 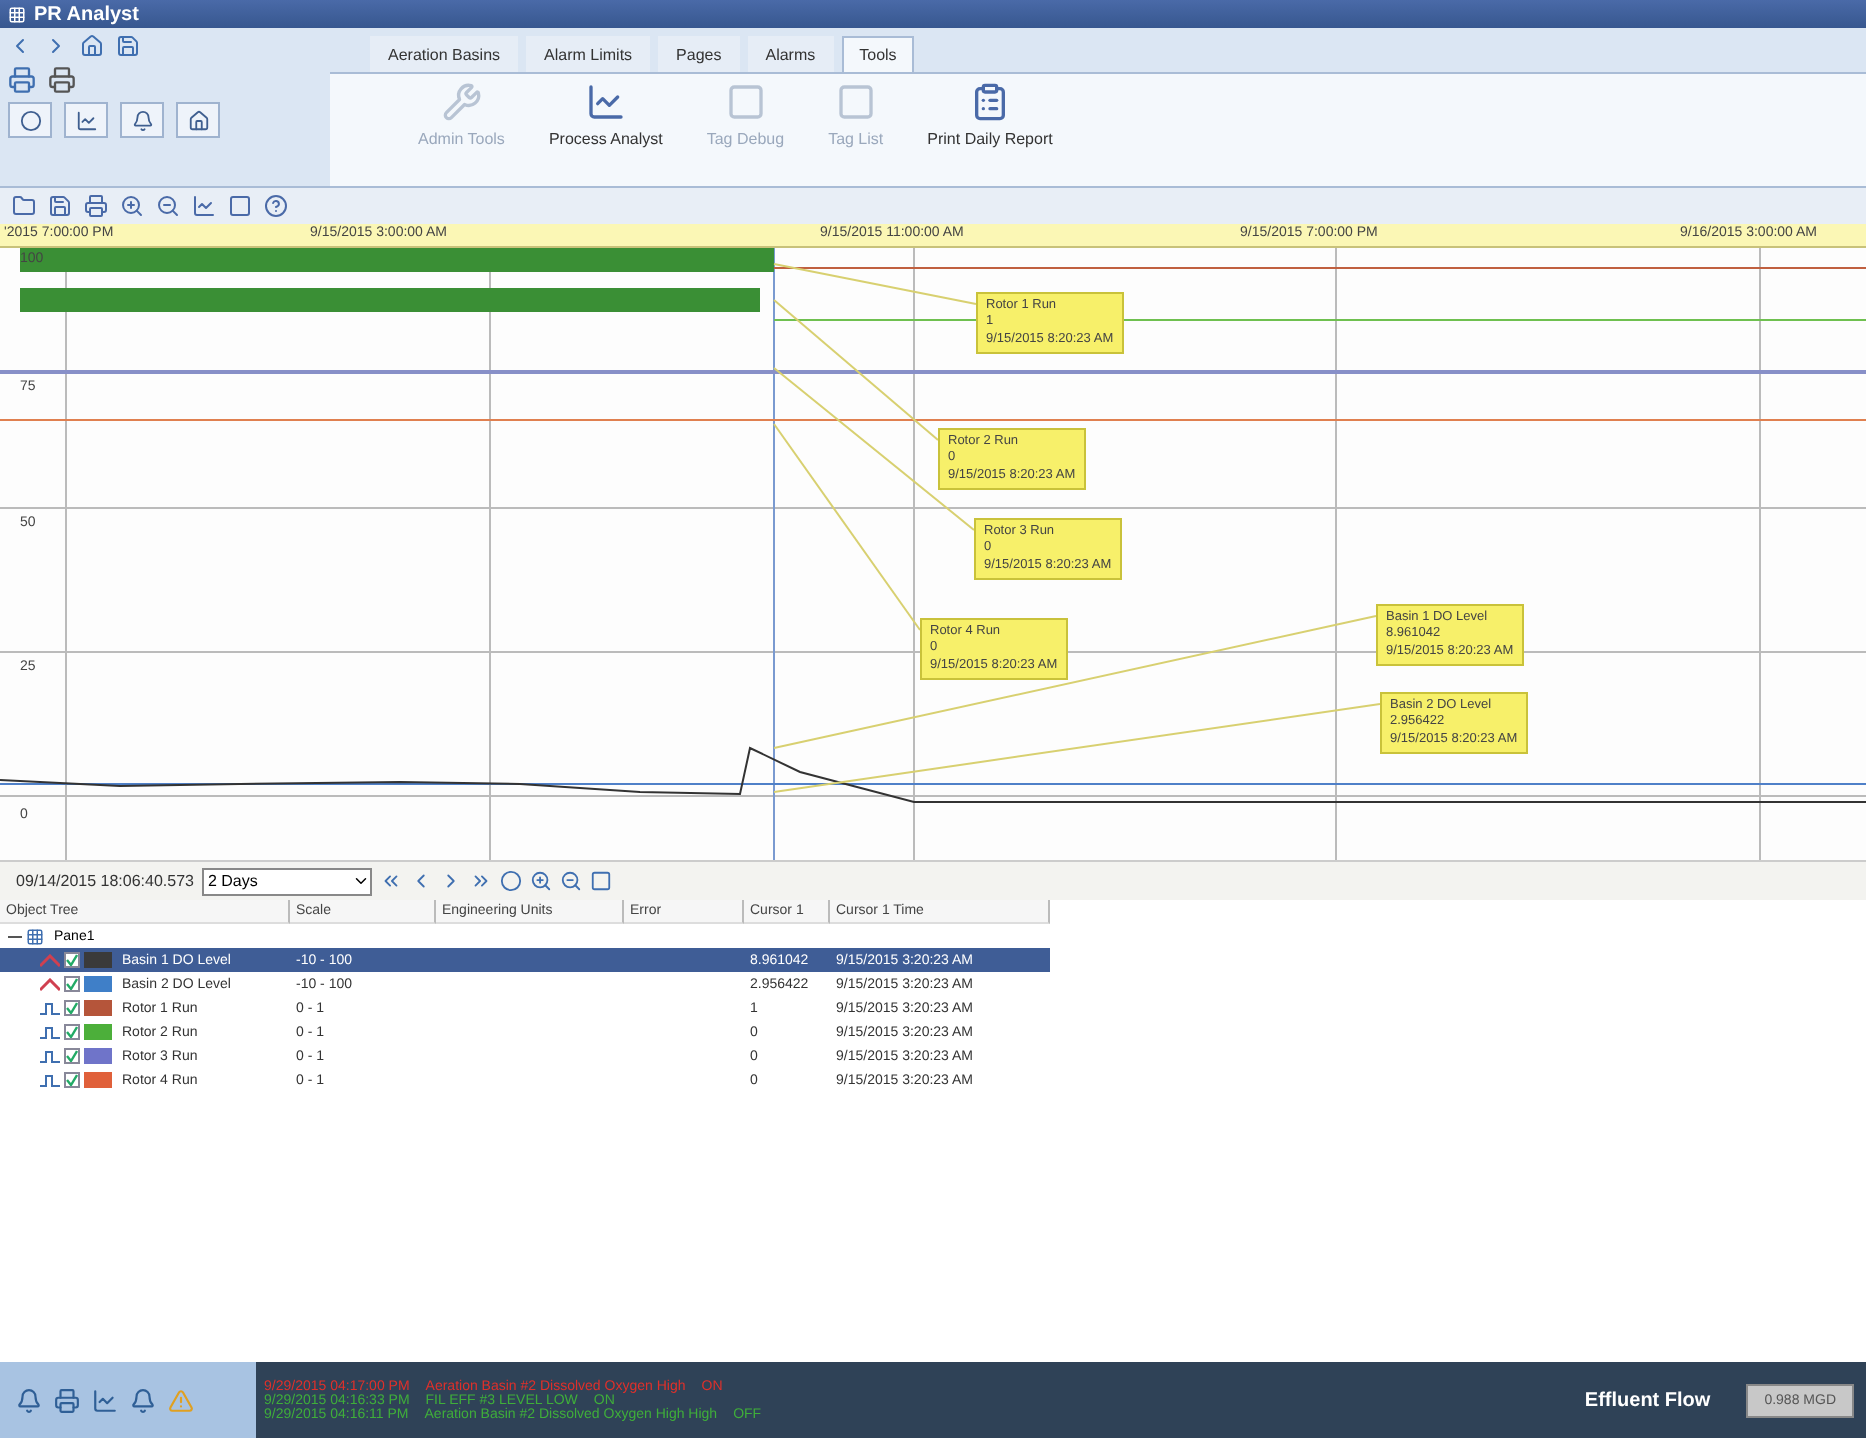 I want to click on clipboard-icon, so click(x=989, y=102).